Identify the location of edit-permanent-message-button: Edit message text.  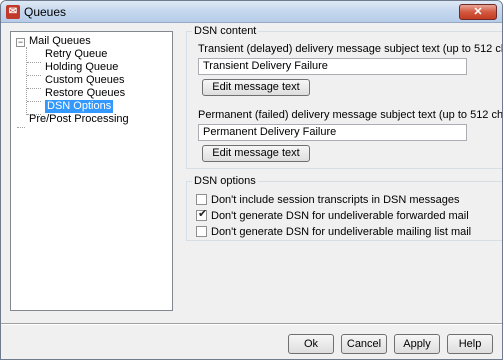
(256, 153).